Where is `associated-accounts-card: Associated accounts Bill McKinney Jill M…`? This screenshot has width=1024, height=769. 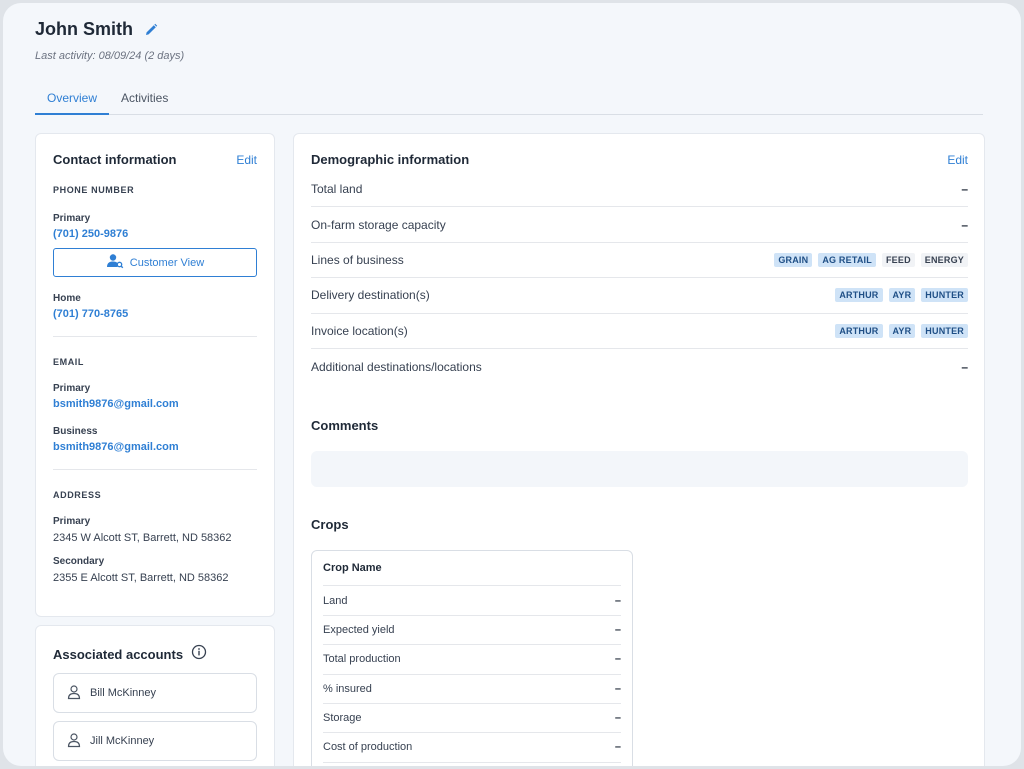
associated-accounts-card: Associated accounts Bill McKinney Jill M… is located at coordinates (155, 695).